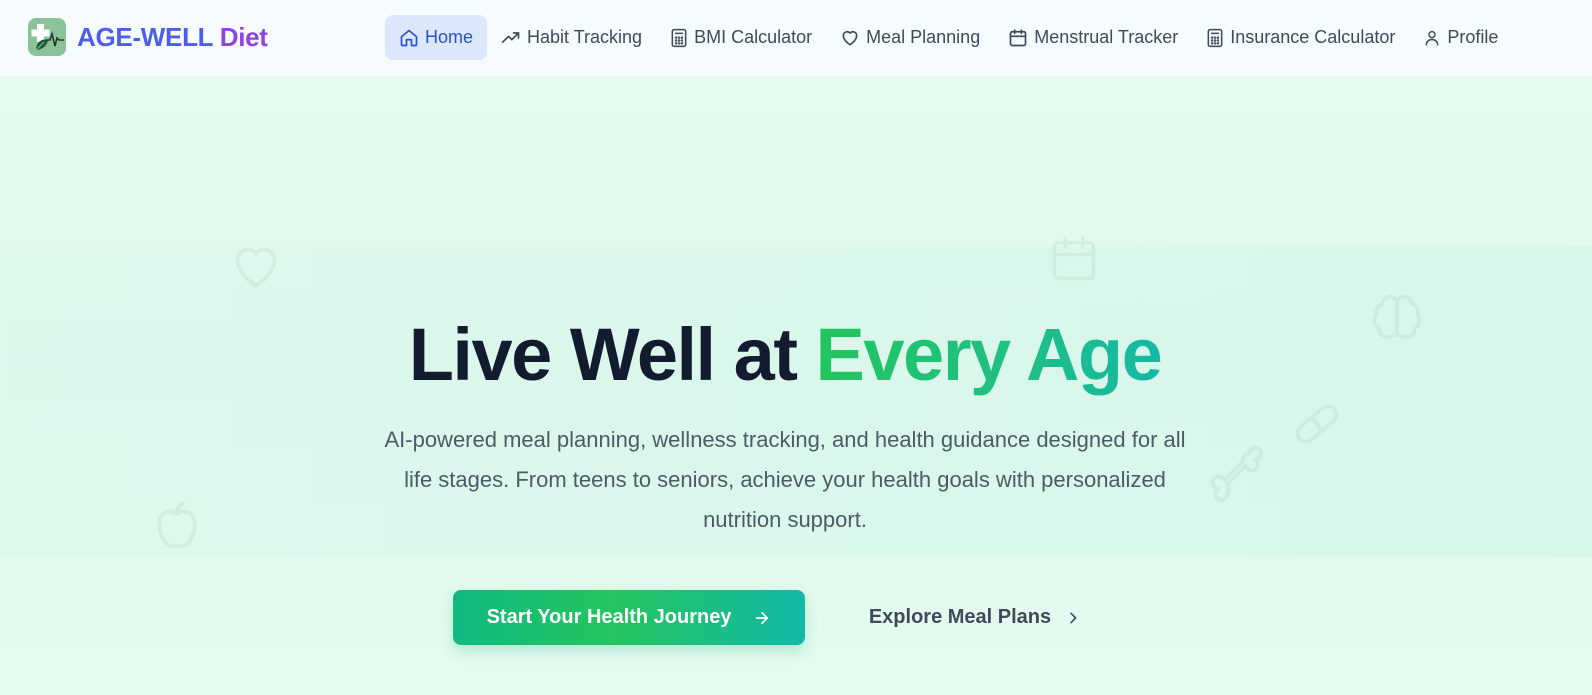  Describe the element at coordinates (449, 37) in the screenshot. I see `nav-label-home: Home` at that location.